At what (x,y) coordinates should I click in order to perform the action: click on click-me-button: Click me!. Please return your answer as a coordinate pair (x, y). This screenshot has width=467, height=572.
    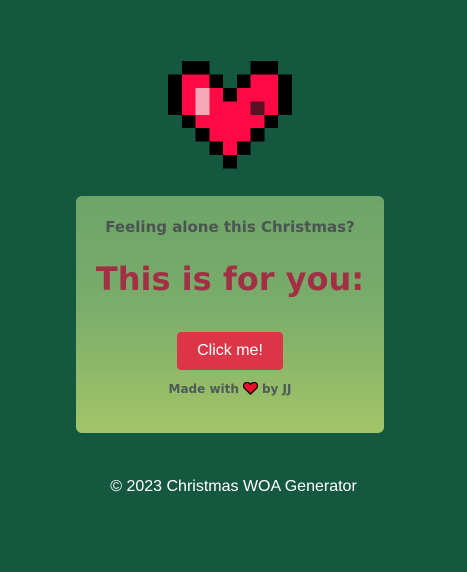
    Looking at the image, I should click on (230, 351).